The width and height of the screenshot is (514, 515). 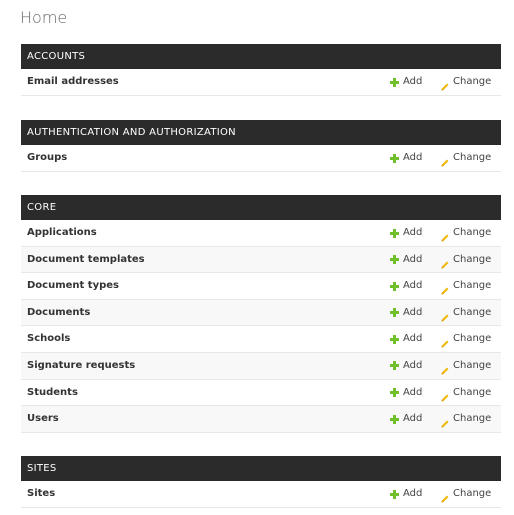 What do you see at coordinates (261, 132) in the screenshot?
I see `module-caption: AUTHENTICATION AND AUTHORIZATION` at bounding box center [261, 132].